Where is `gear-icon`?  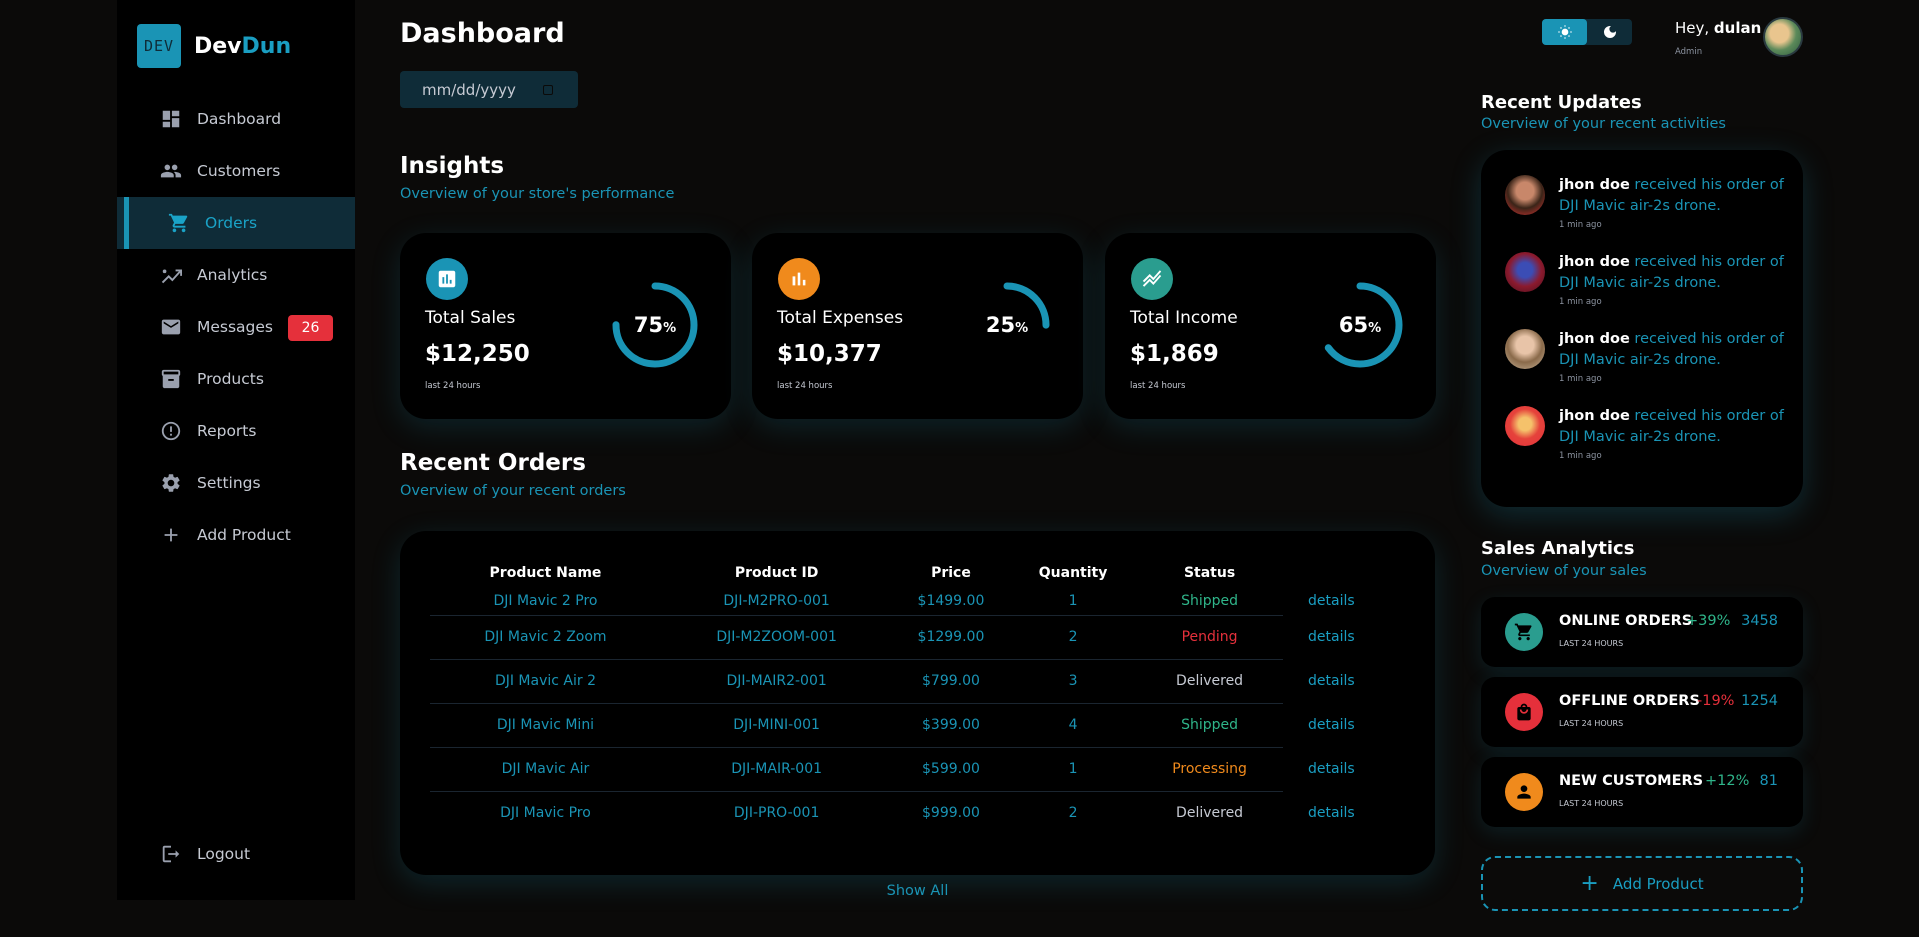 gear-icon is located at coordinates (171, 483).